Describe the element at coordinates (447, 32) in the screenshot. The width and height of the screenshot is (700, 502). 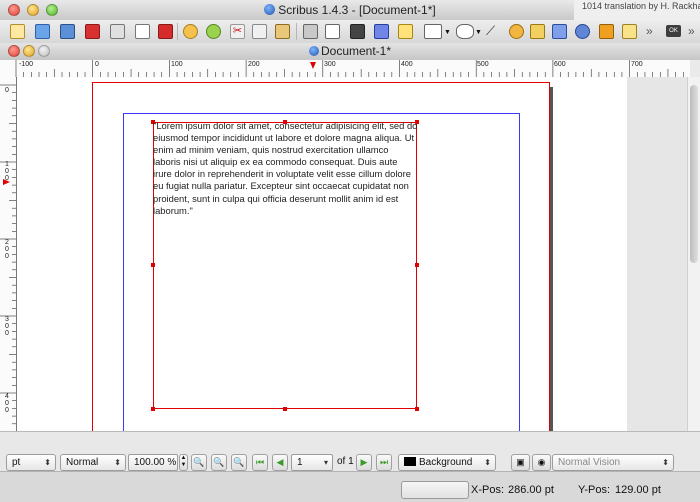
I see `shape-dropdown-arrow-icon: ▼` at that location.